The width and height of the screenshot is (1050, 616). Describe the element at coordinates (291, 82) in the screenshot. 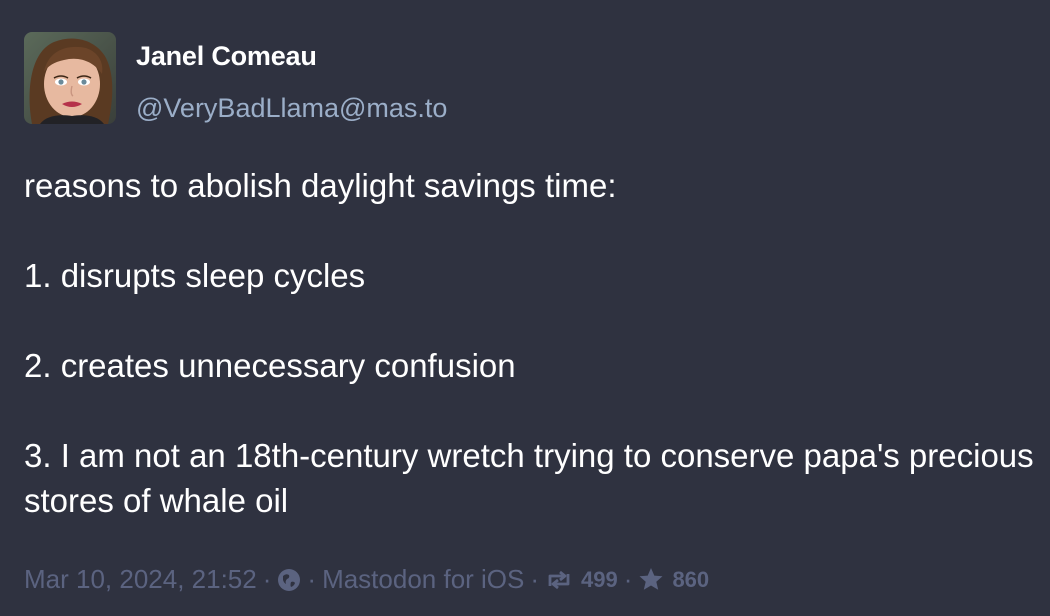

I see `author-names: Janel Comeau @VeryBadLlama@mas.to` at that location.